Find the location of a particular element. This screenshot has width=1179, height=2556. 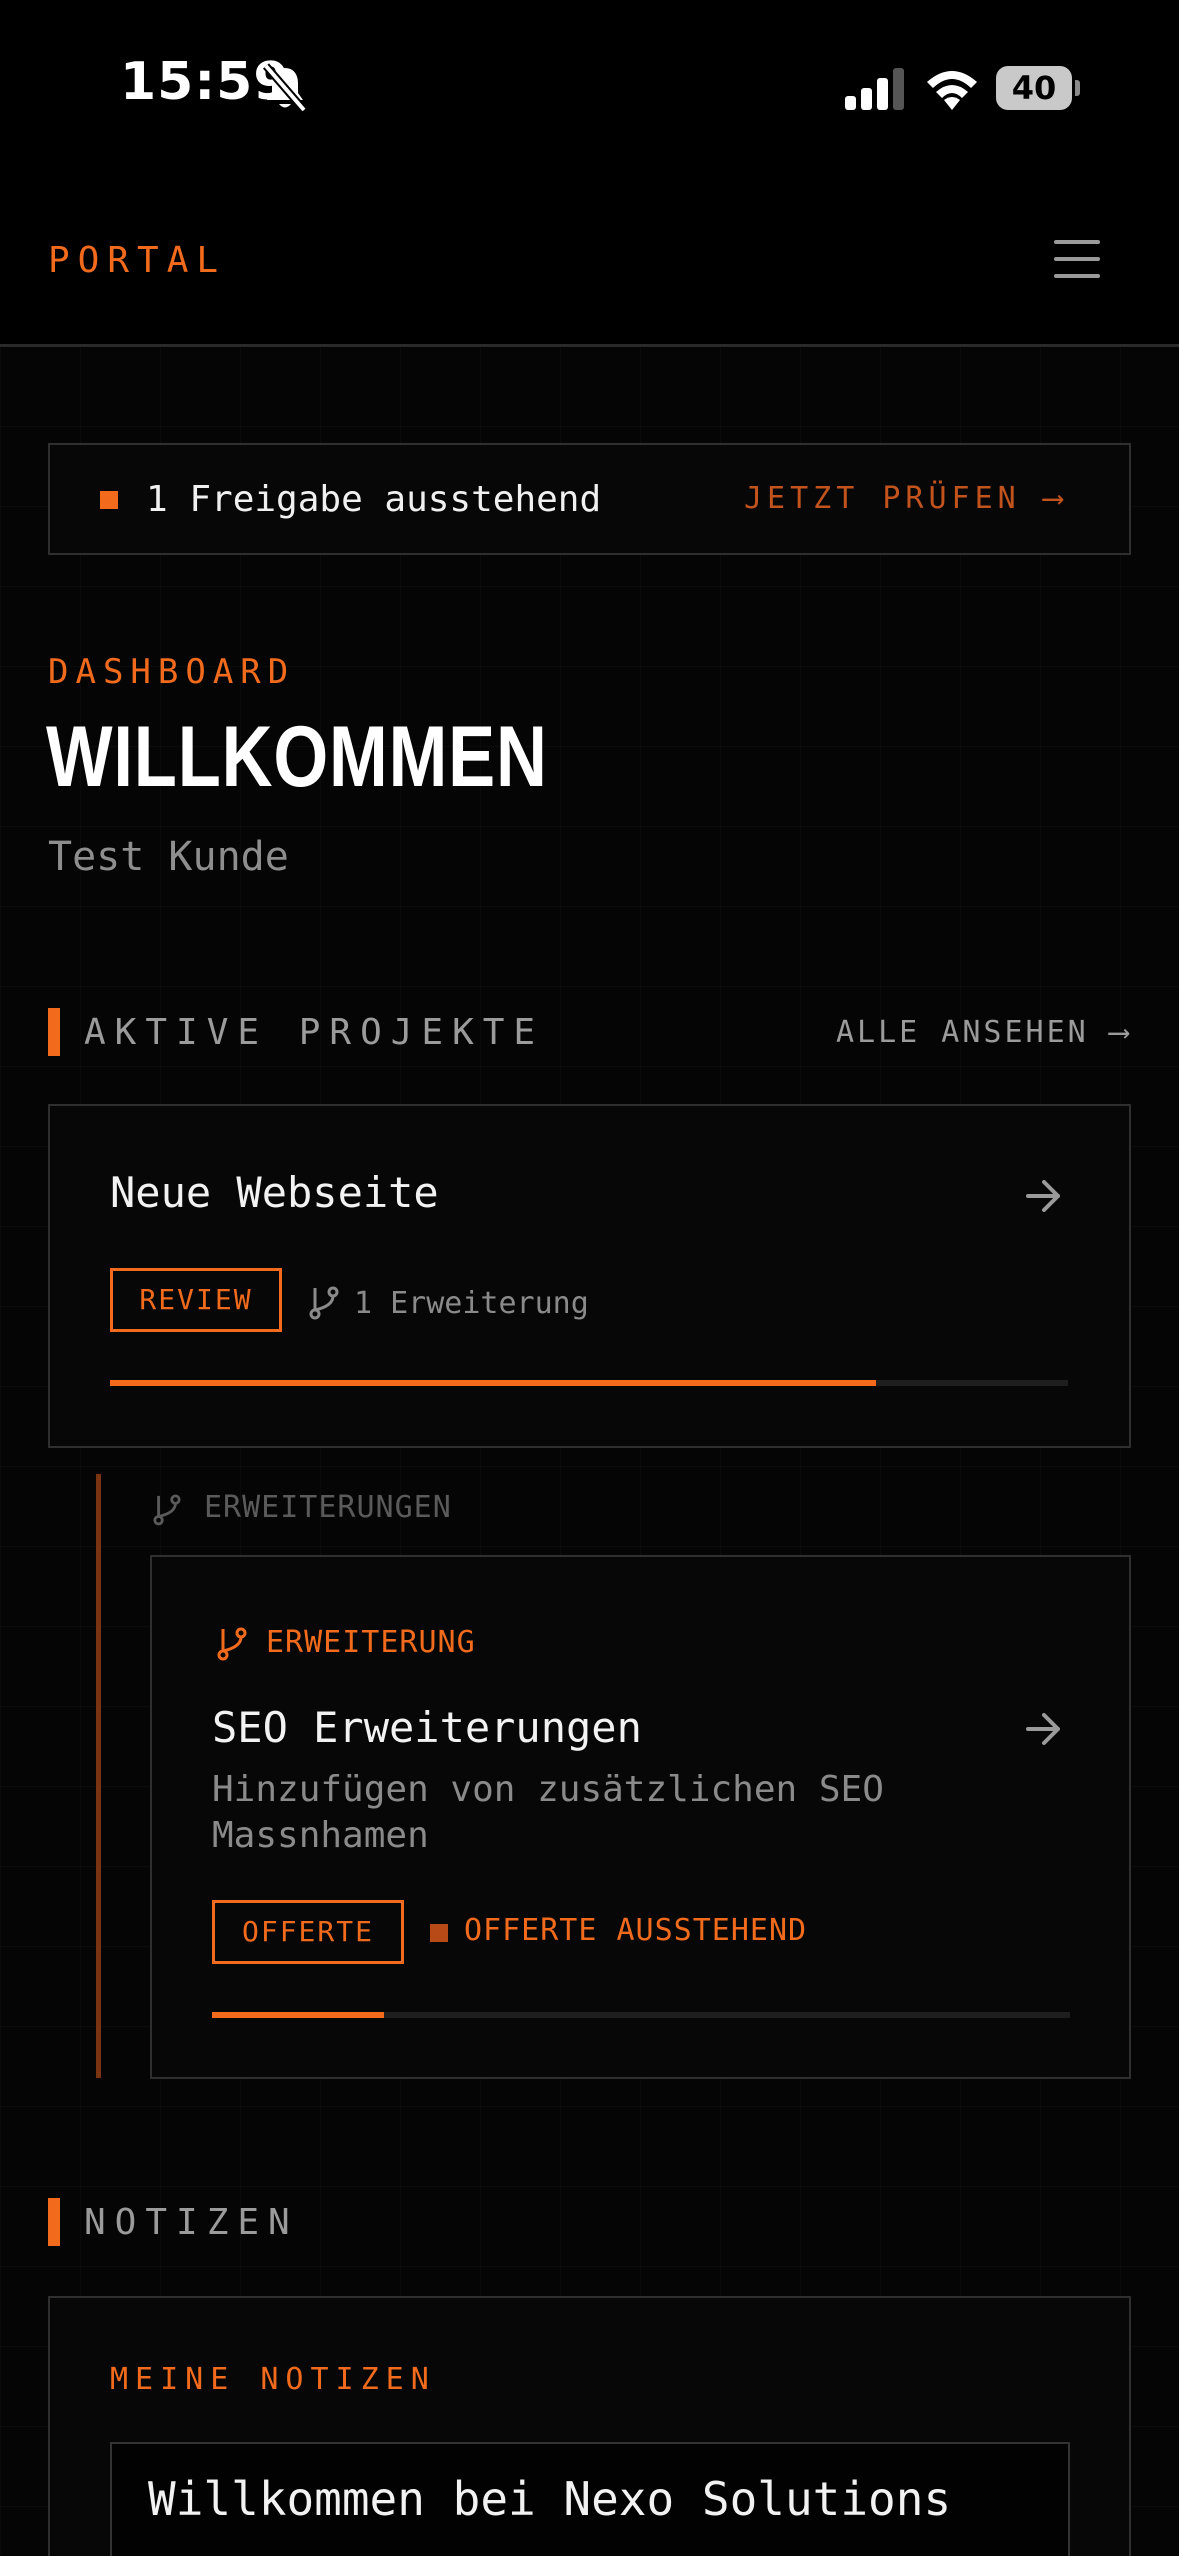

battery-level: 40 is located at coordinates (1034, 88).